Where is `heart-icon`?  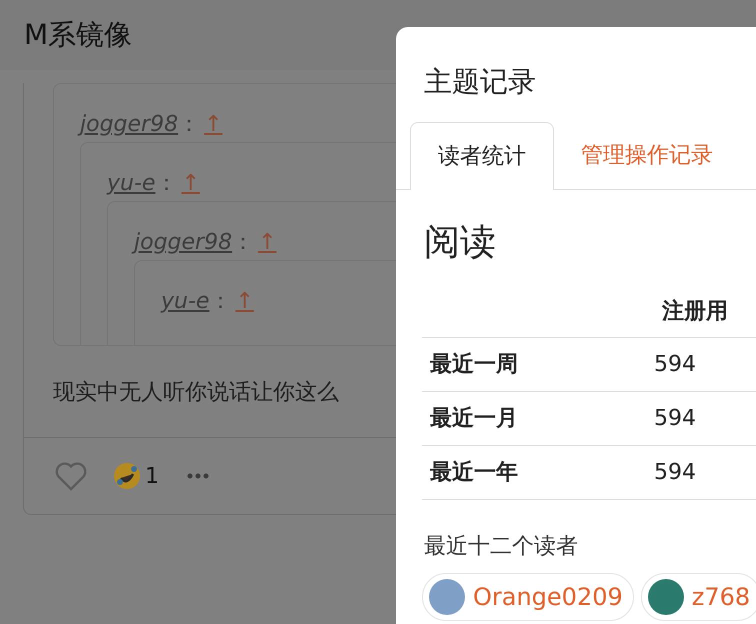
heart-icon is located at coordinates (71, 476).